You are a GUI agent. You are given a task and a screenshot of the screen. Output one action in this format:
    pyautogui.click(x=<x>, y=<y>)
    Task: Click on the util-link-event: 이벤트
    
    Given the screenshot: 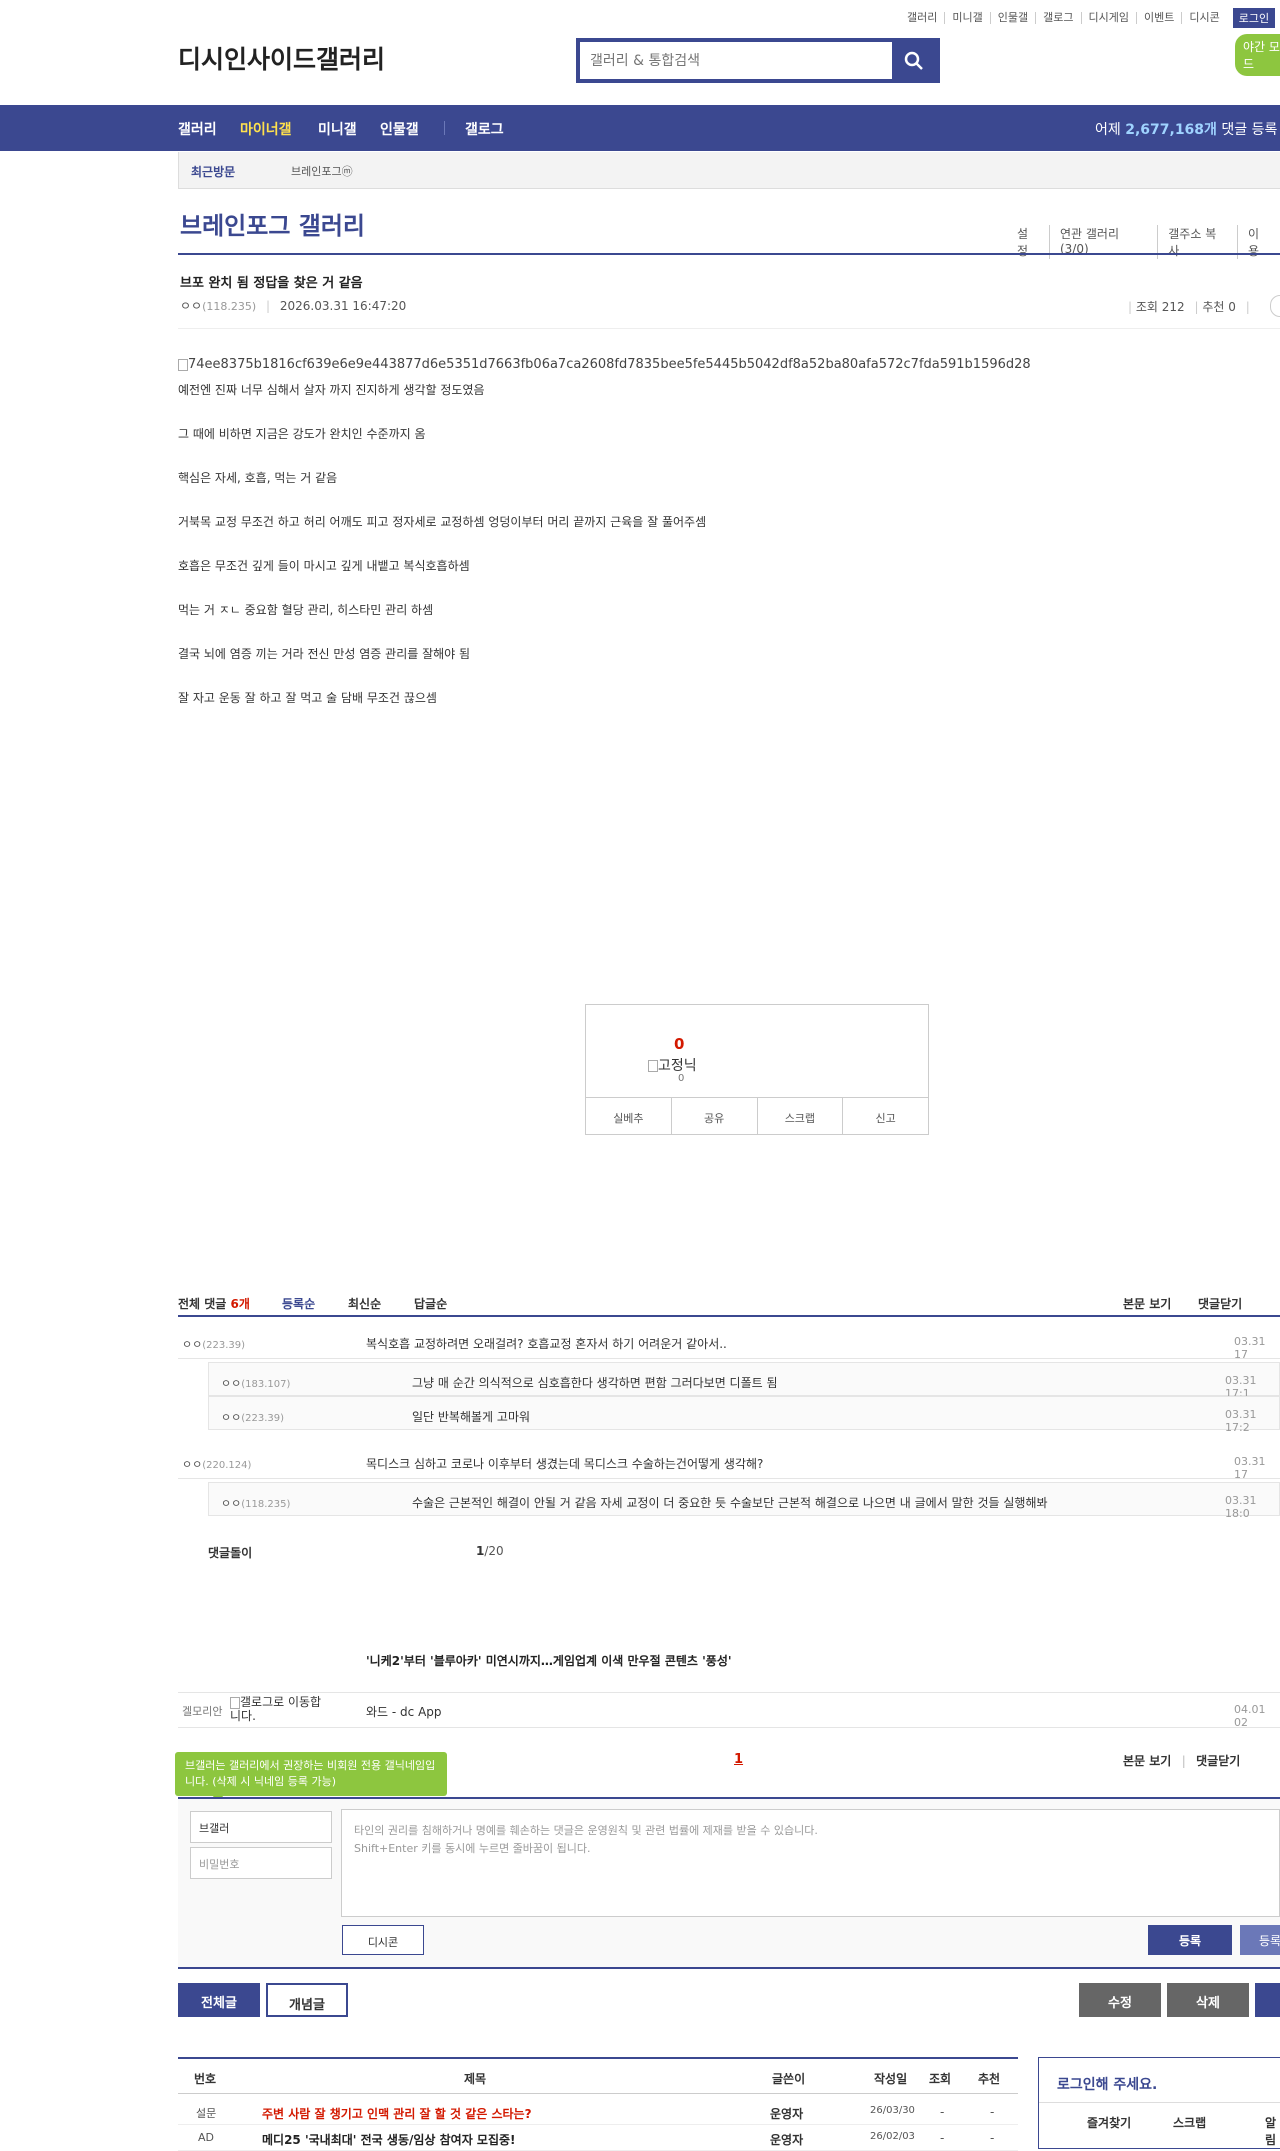 What is the action you would take?
    pyautogui.click(x=1158, y=18)
    